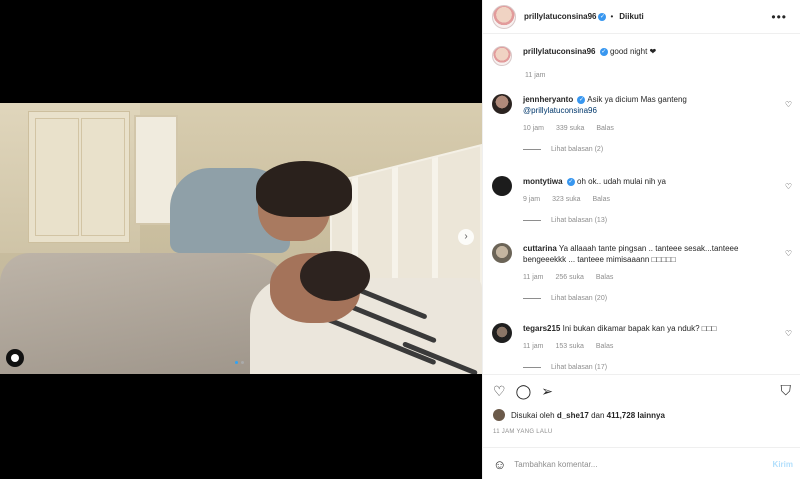 The height and width of the screenshot is (479, 800). What do you see at coordinates (636, 415) in the screenshot?
I see `liked-by-count: 411,728 lainnya` at bounding box center [636, 415].